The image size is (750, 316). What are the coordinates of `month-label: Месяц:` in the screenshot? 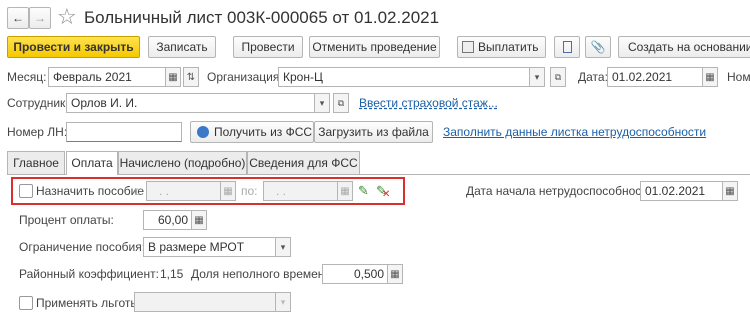 It's located at (27, 77).